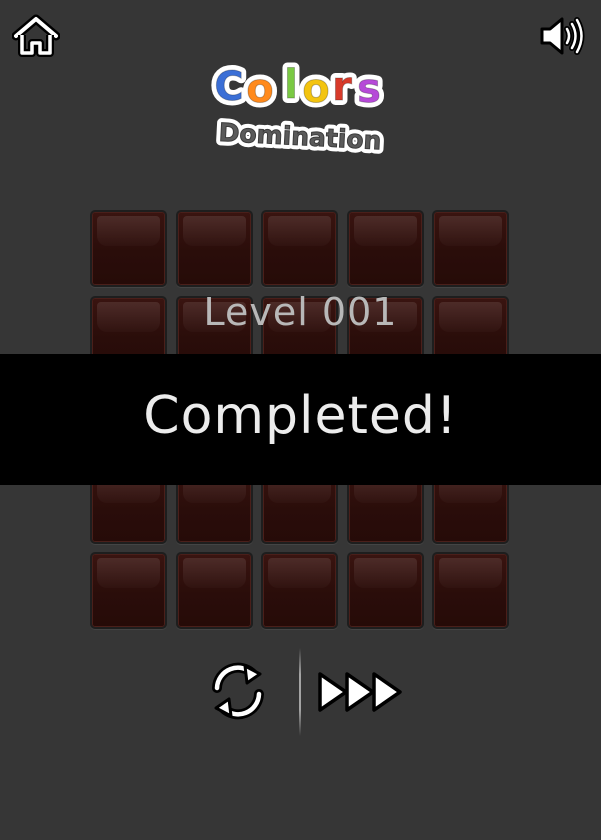 The height and width of the screenshot is (840, 601). I want to click on level-label: Level 001, so click(300, 312).